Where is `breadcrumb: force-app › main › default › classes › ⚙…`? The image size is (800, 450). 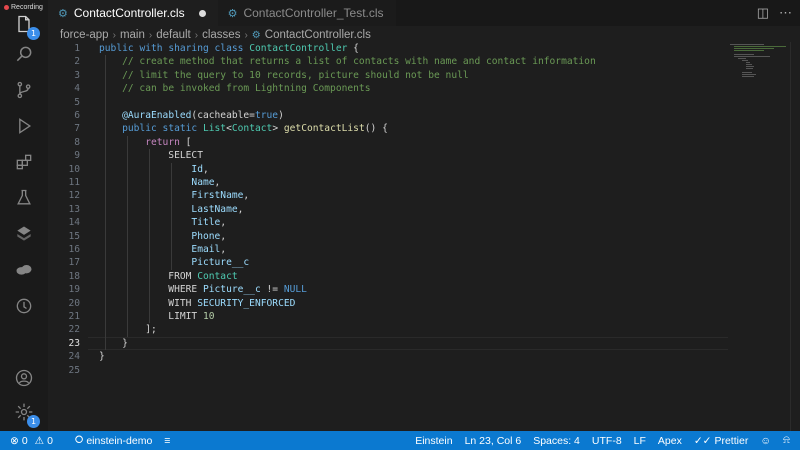
breadcrumb: force-app › main › default › classes › ⚙… is located at coordinates (215, 35).